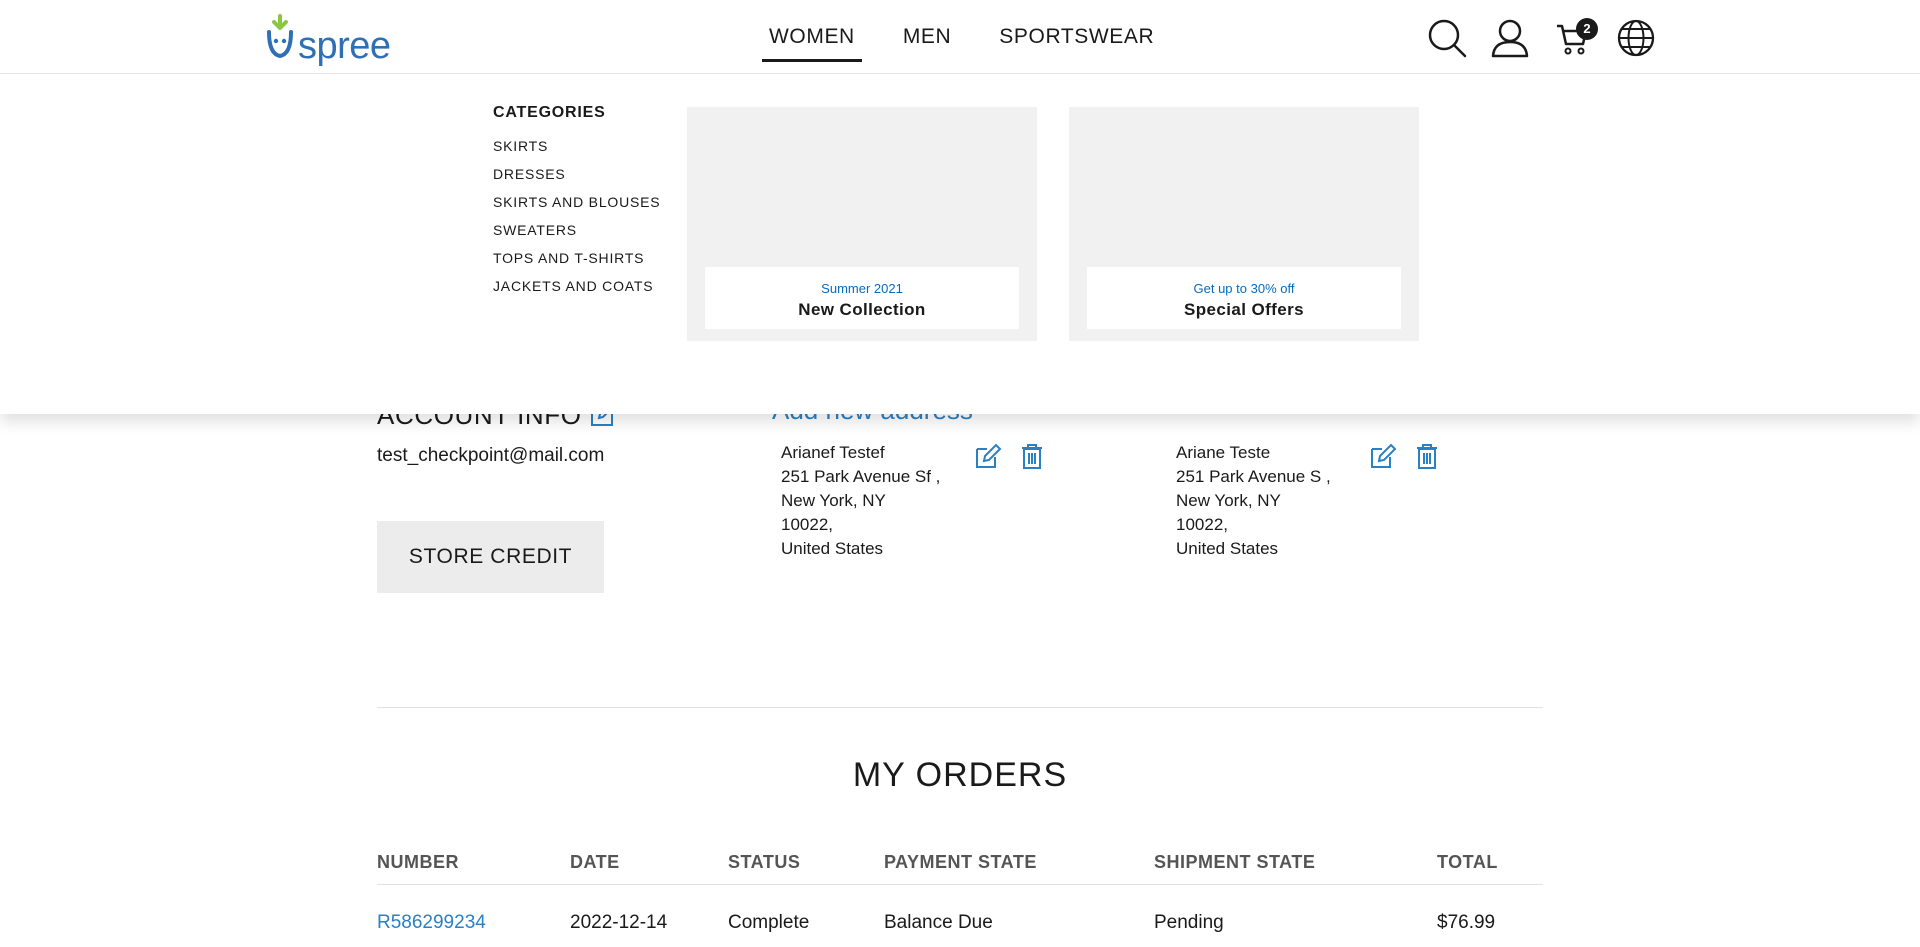 The height and width of the screenshot is (947, 1920). I want to click on cart-icon: 2, so click(1574, 38).